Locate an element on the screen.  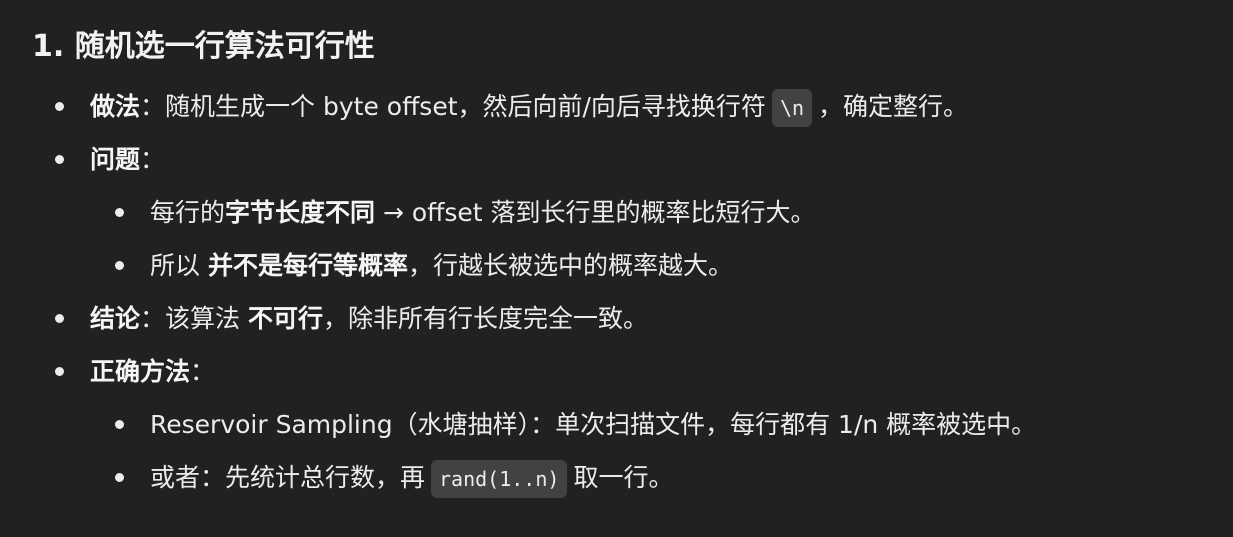
sub-list-item: 所以 并不是每行等概率，行越长被选中的概率越大。 is located at coordinates (627, 265).